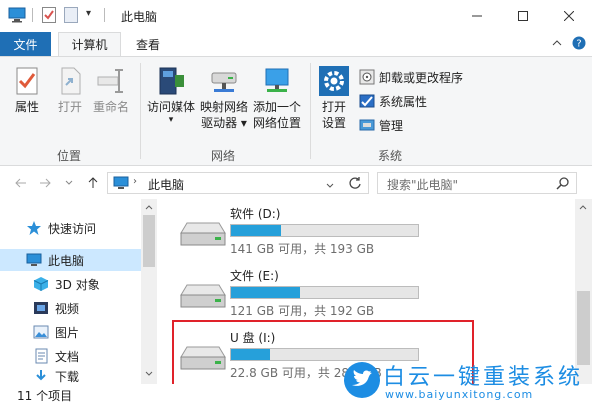  I want to click on address-dropdown-button, so click(330, 185).